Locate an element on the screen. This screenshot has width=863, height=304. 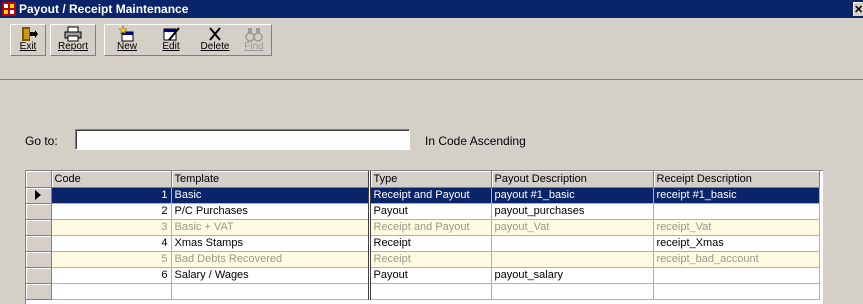
cell-payout-description: payout_salary is located at coordinates (572, 275).